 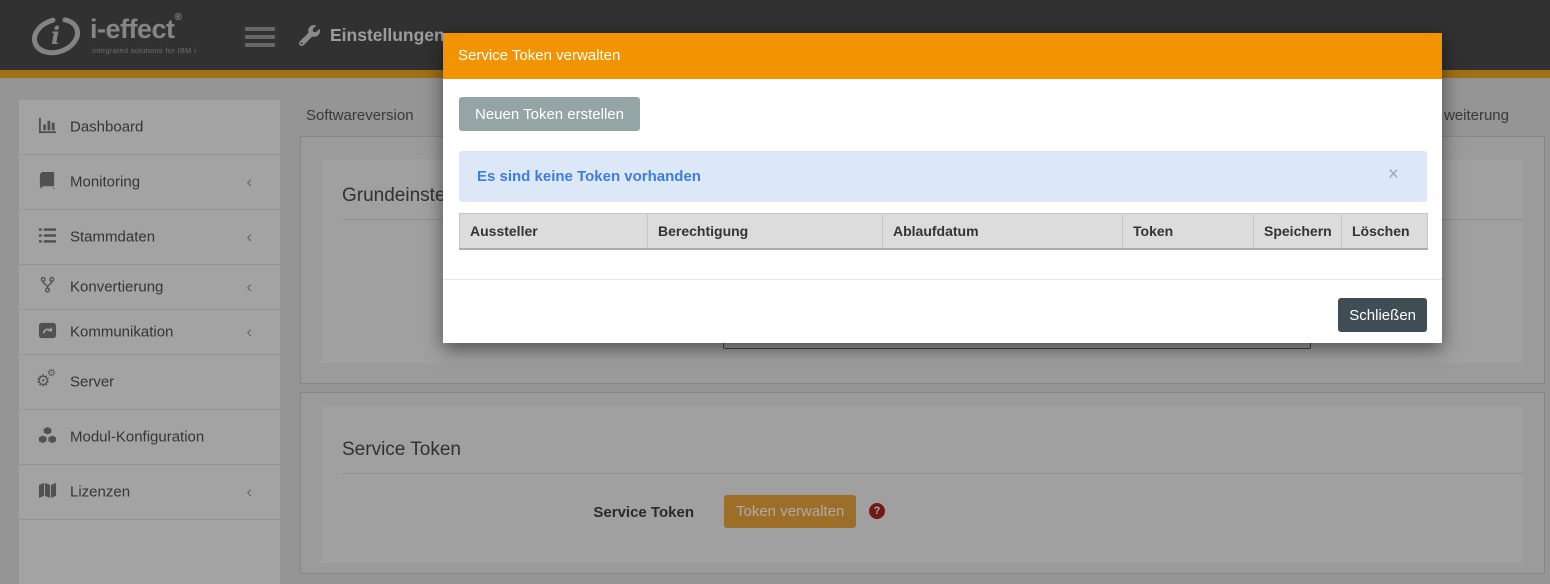 I want to click on neuen-token-erstellen-button: Neuen Token erstellen, so click(x=549, y=114).